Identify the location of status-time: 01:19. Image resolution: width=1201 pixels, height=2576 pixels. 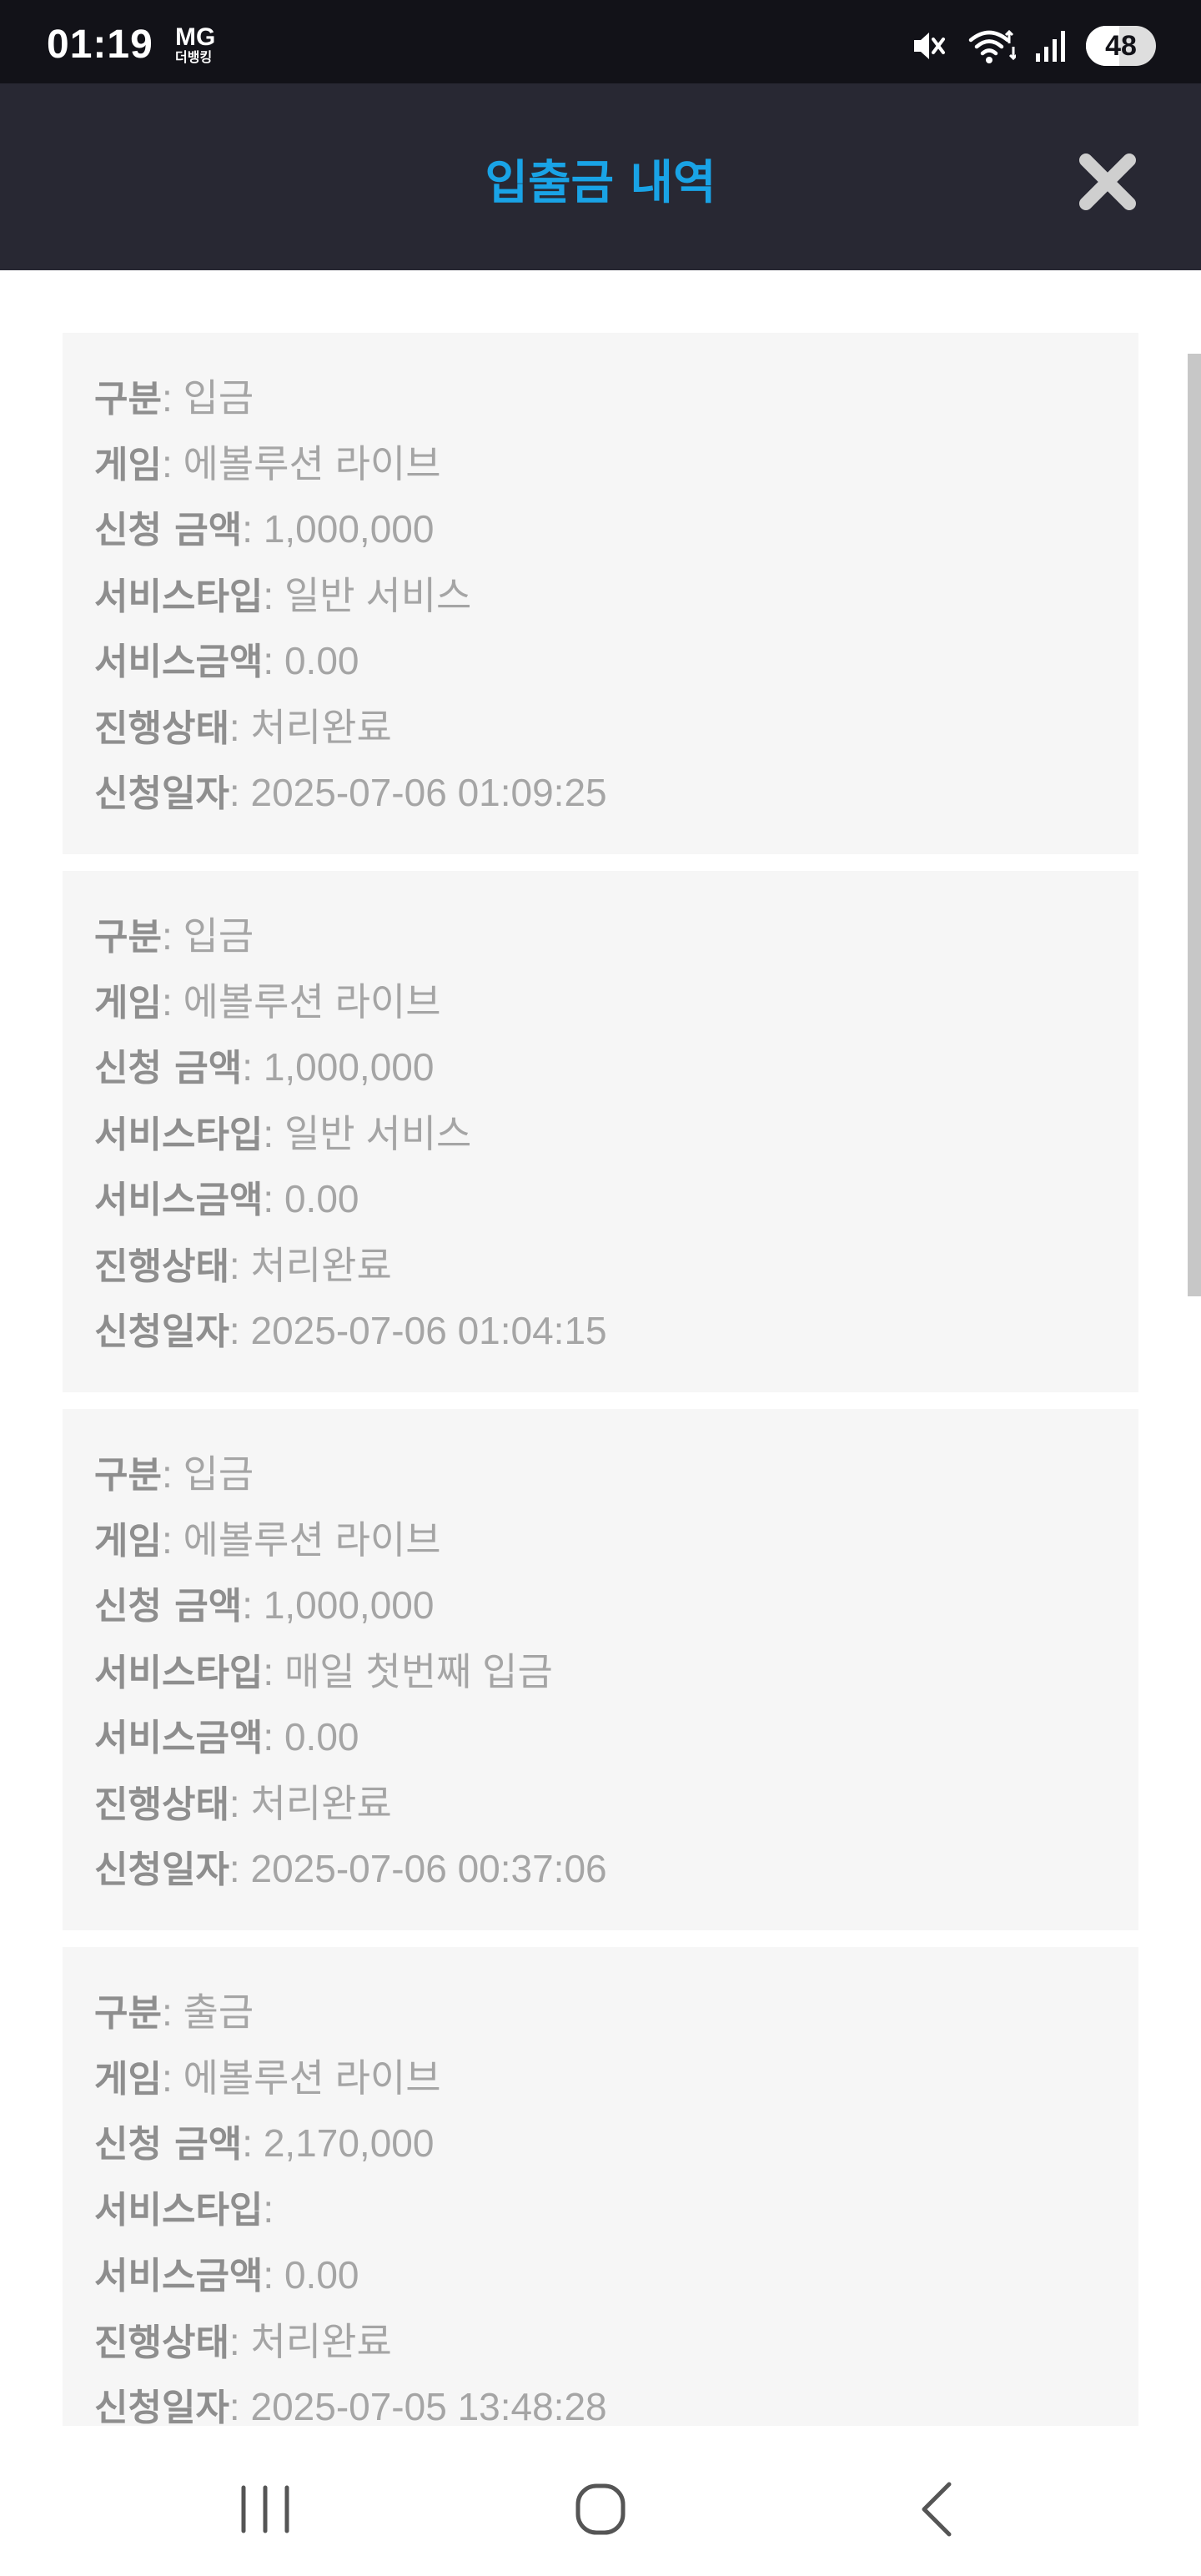
(100, 45).